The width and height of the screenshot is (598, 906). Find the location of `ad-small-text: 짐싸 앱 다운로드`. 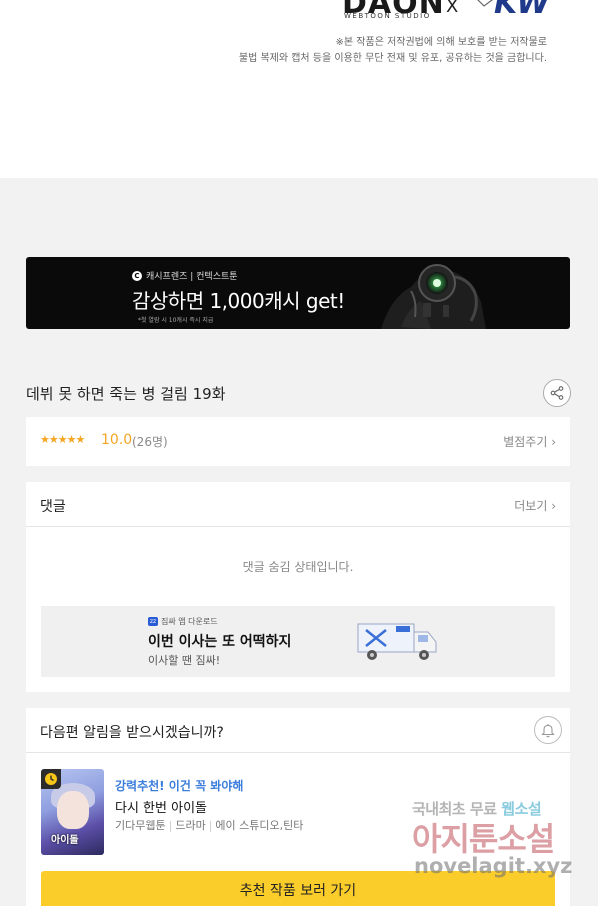

ad-small-text: 짐싸 앱 다운로드 is located at coordinates (189, 621).